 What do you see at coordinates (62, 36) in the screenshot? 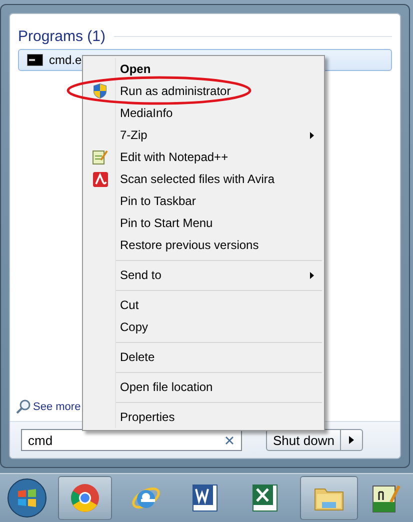
I see `section-title: Programs (1)` at bounding box center [62, 36].